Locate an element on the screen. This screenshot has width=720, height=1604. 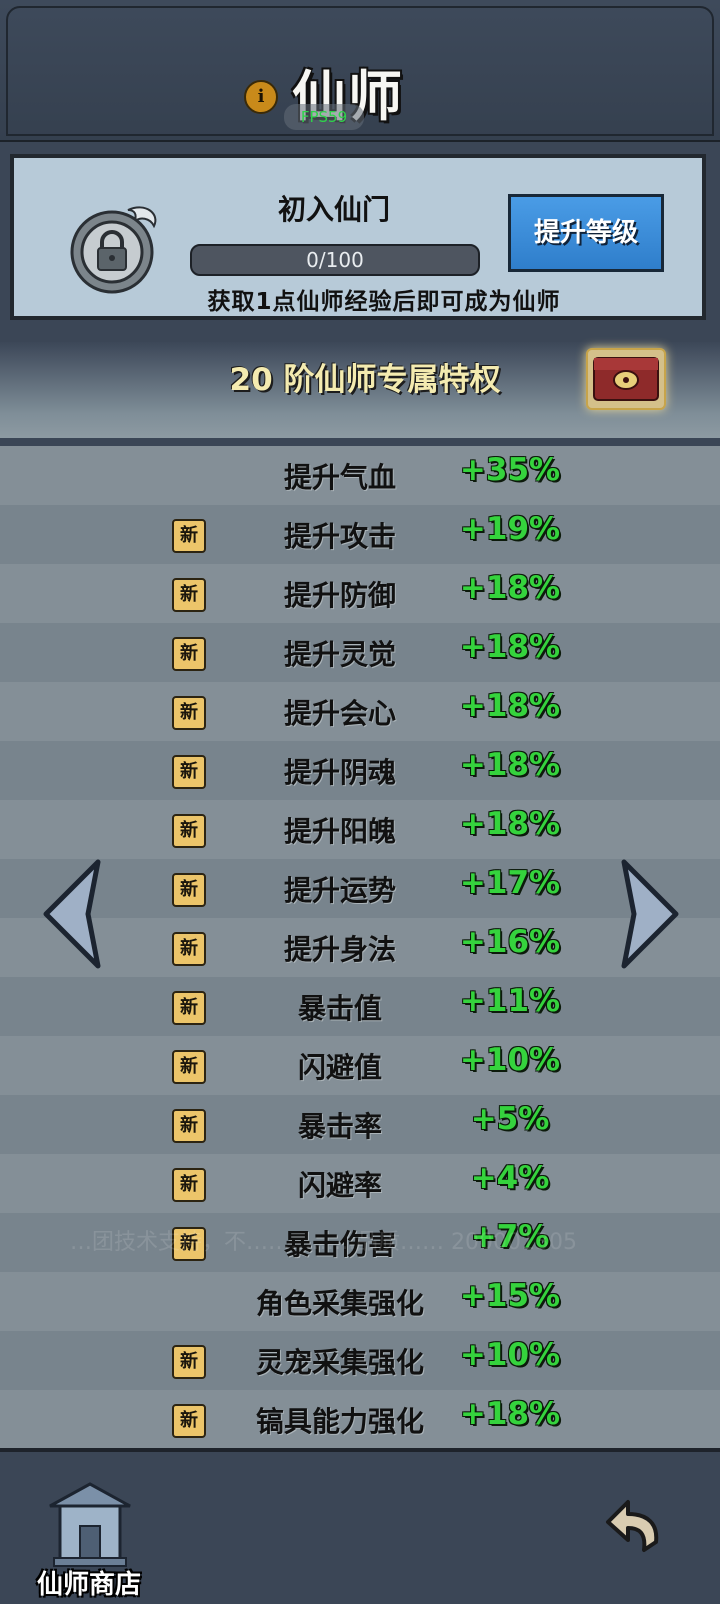
treasure-chest-icon is located at coordinates (626, 379).